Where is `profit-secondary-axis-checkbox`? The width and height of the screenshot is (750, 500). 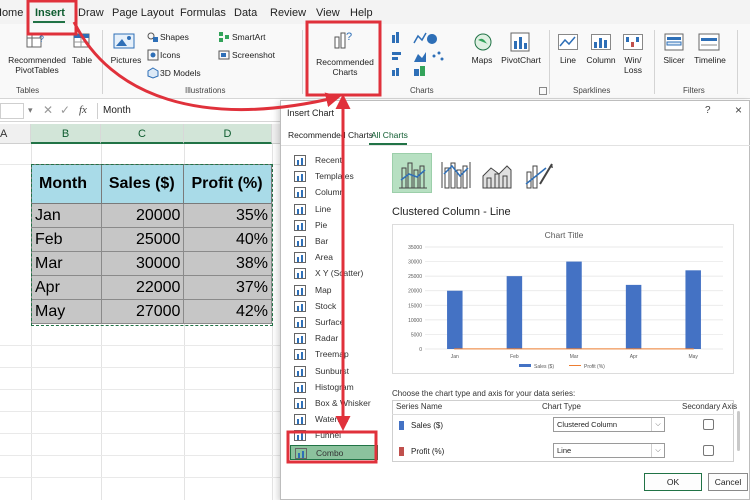 profit-secondary-axis-checkbox is located at coordinates (708, 450).